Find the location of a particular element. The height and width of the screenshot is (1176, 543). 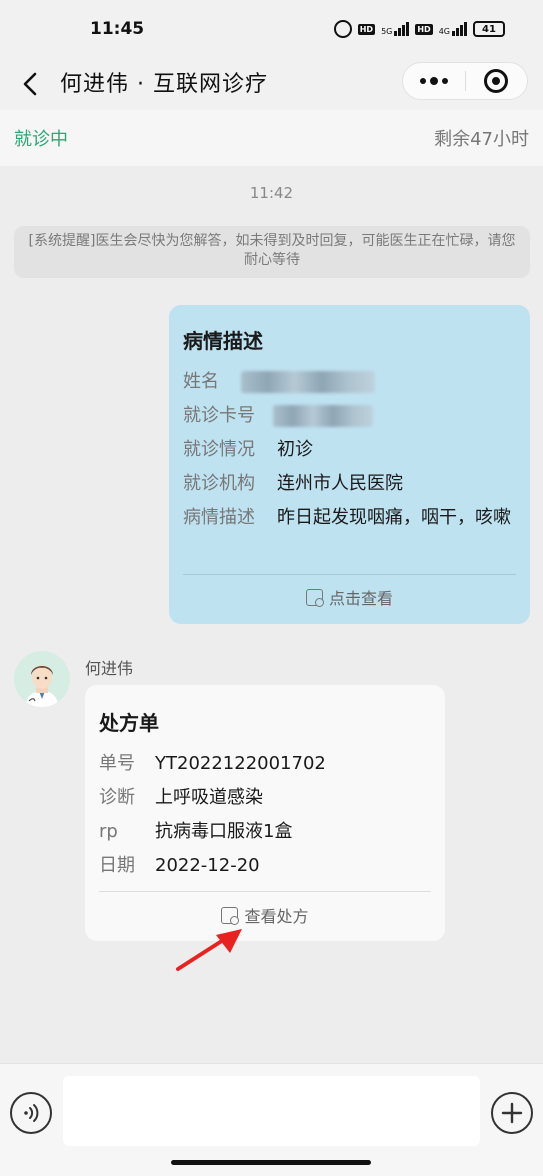

alarm-icon is located at coordinates (342, 29).